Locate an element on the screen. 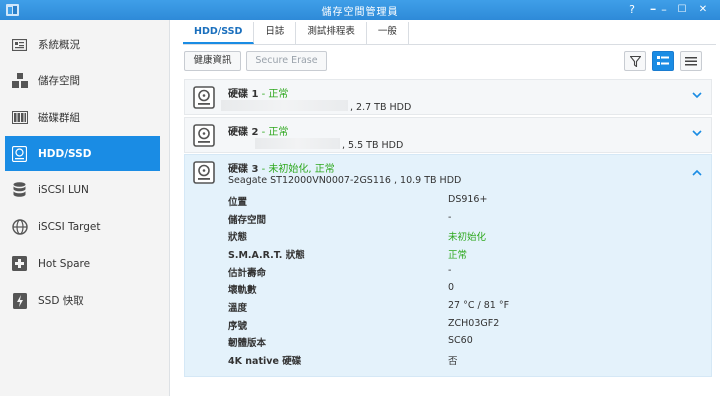  detail-list-icon is located at coordinates (663, 60).